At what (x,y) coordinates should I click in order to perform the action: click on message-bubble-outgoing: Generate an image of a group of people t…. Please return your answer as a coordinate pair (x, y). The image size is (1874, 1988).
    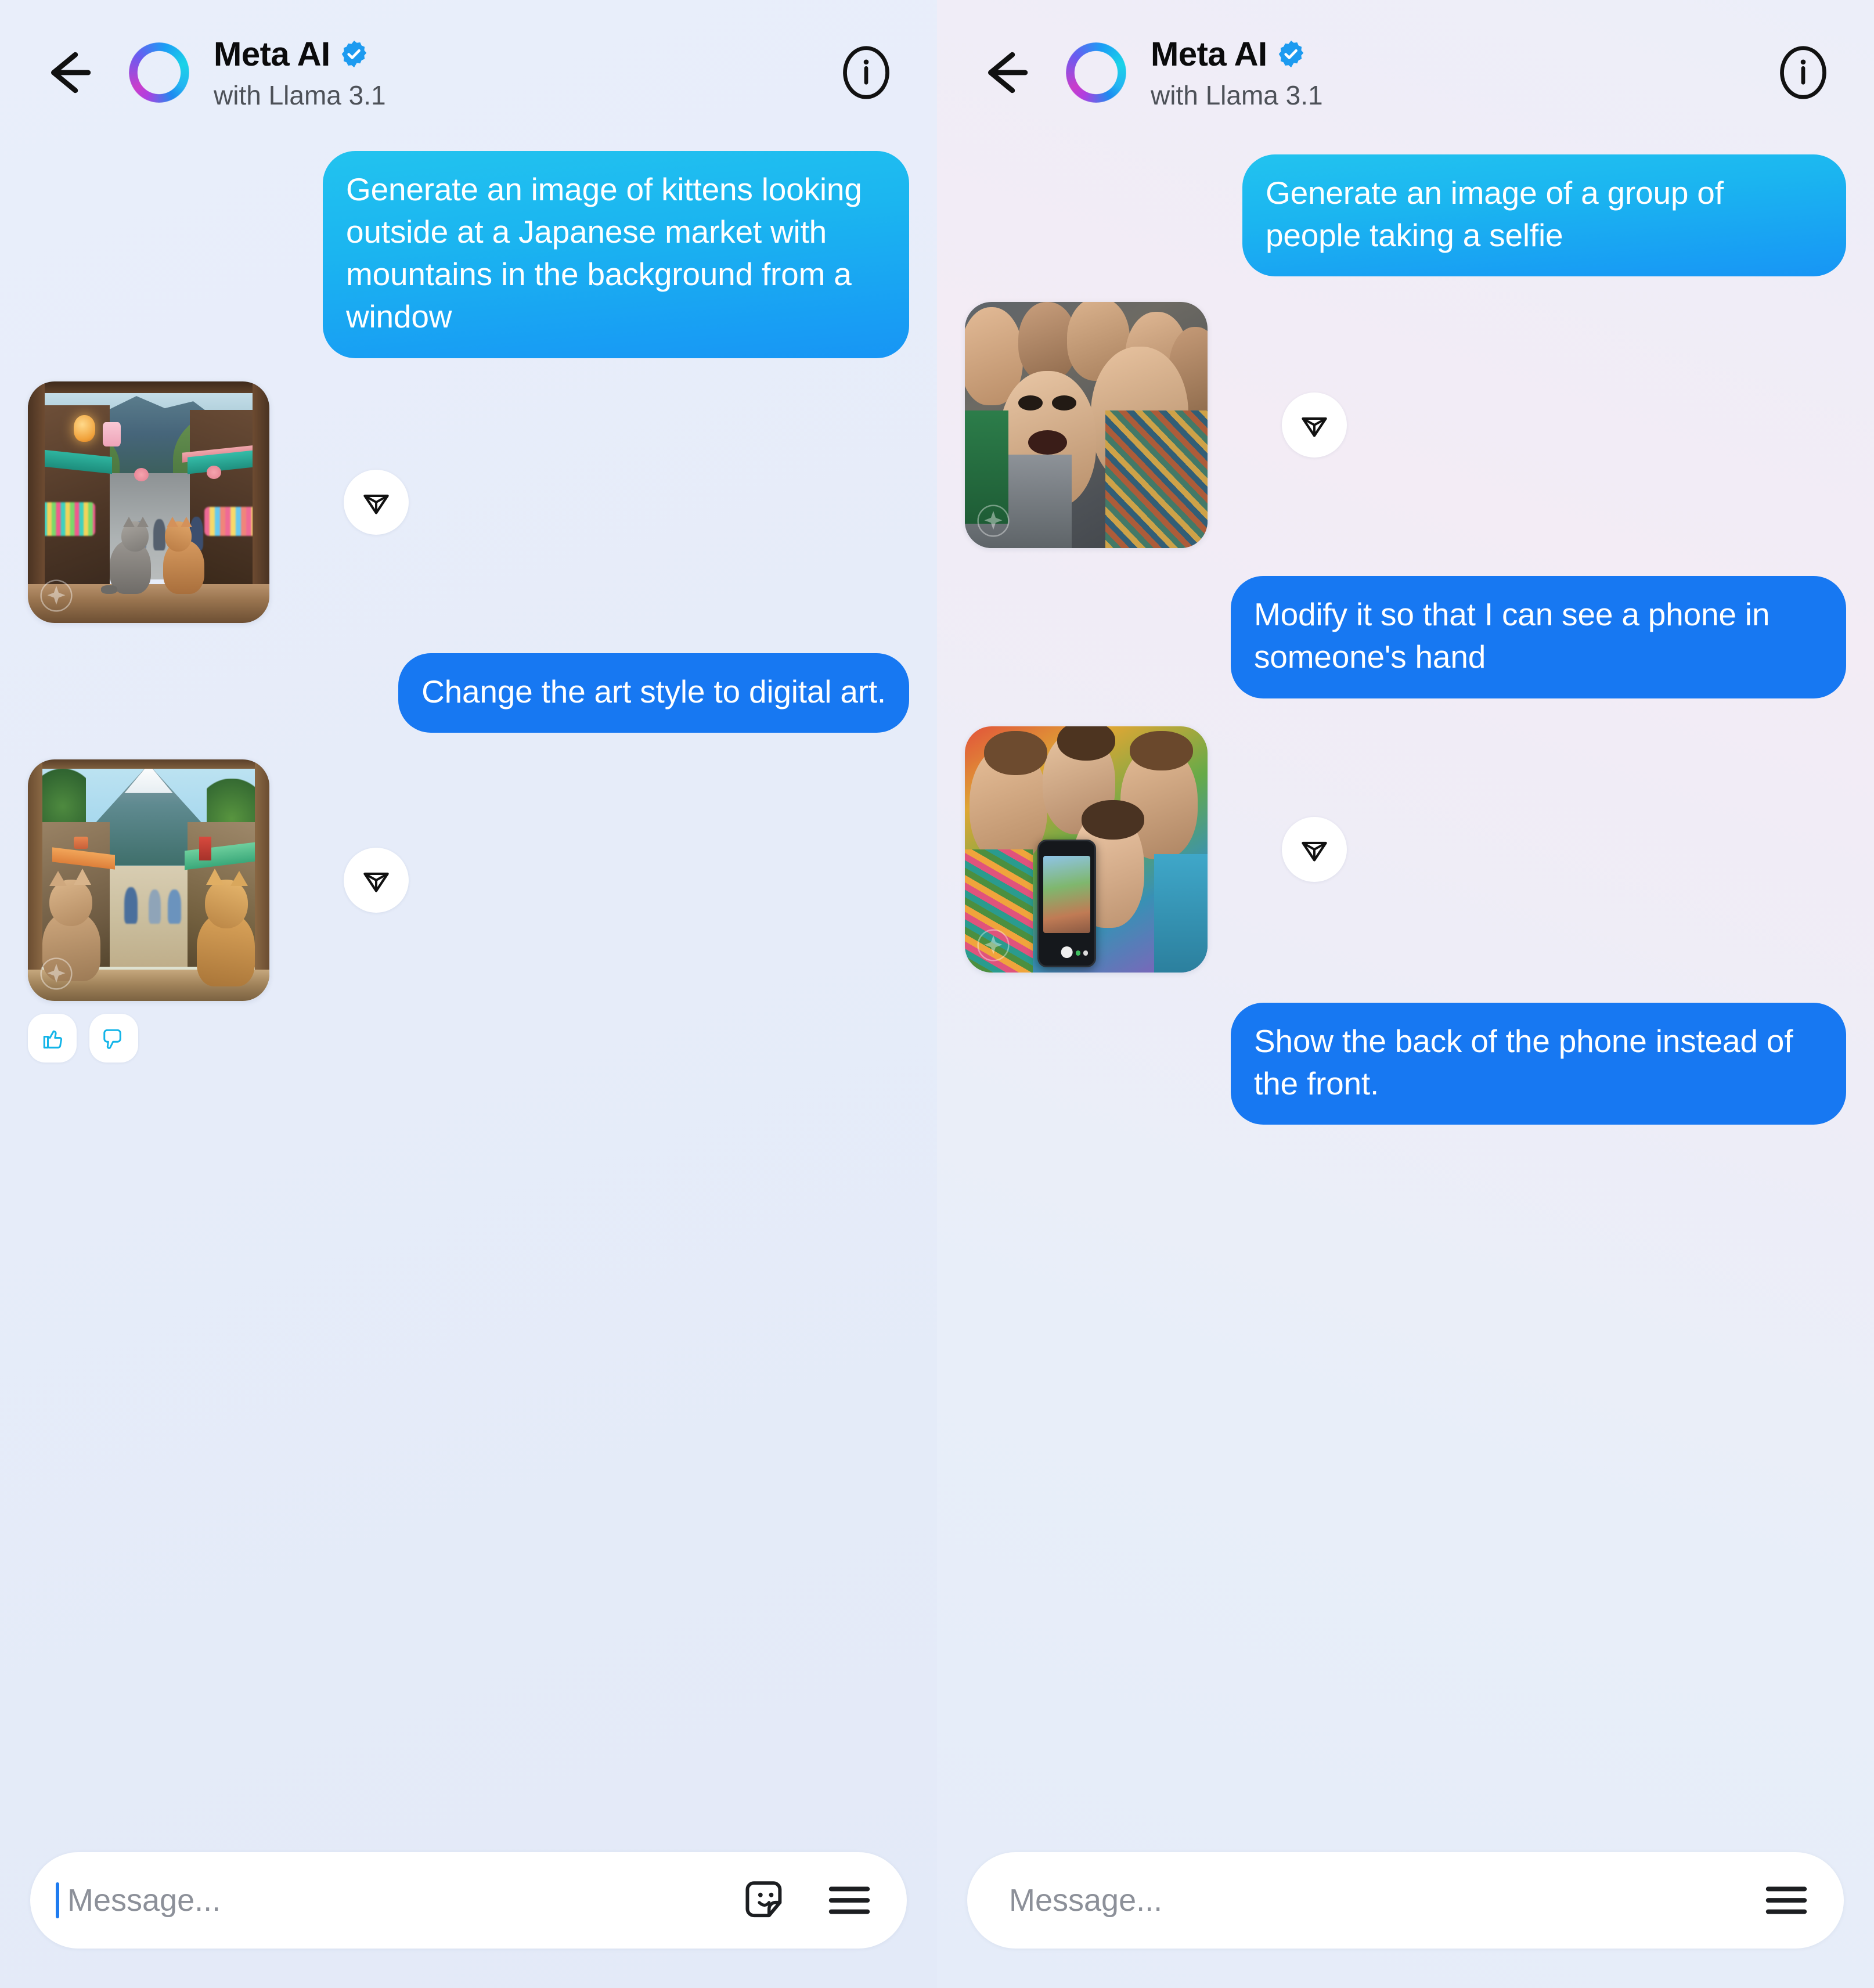
    Looking at the image, I should click on (1544, 215).